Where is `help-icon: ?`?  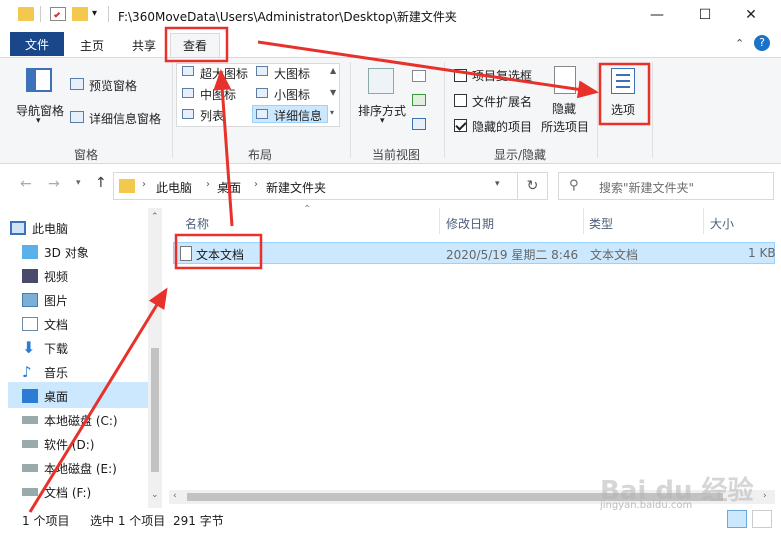
help-icon: ? is located at coordinates (762, 43).